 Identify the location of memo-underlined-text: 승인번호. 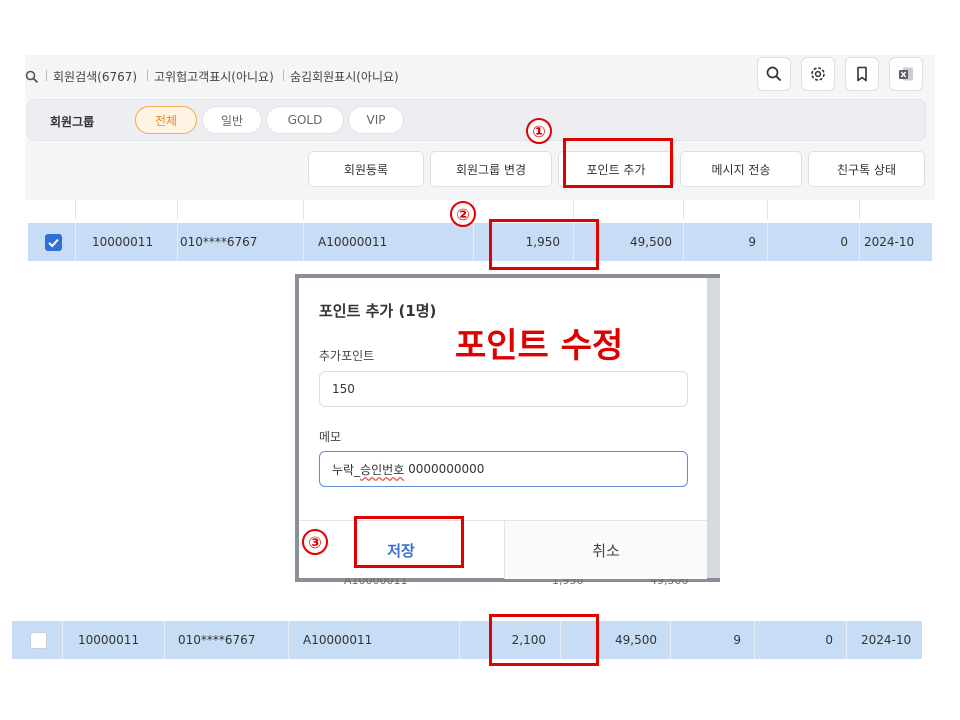
(382, 469).